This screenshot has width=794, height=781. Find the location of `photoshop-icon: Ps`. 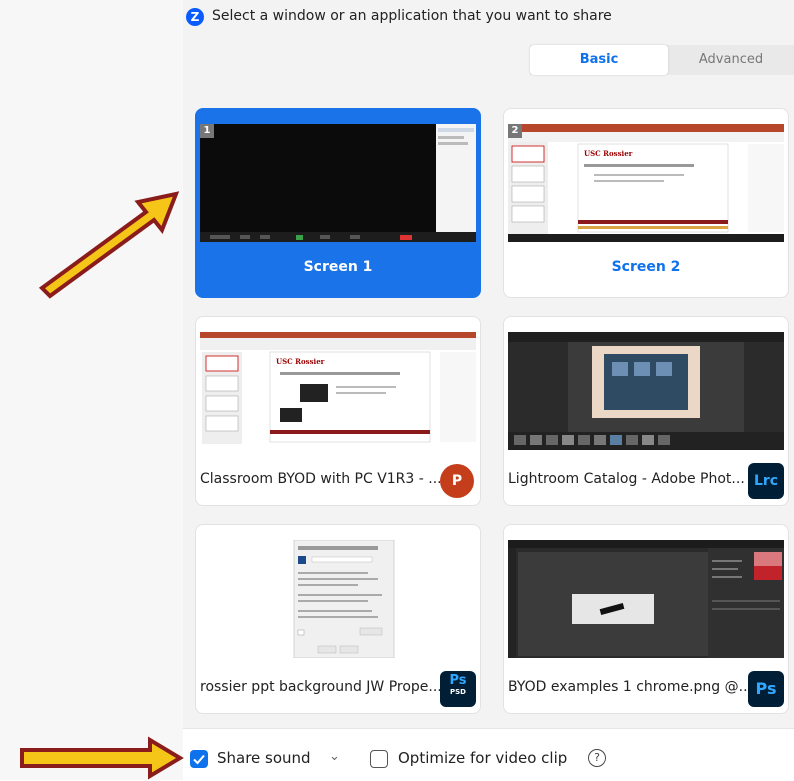

photoshop-icon: Ps is located at coordinates (766, 689).